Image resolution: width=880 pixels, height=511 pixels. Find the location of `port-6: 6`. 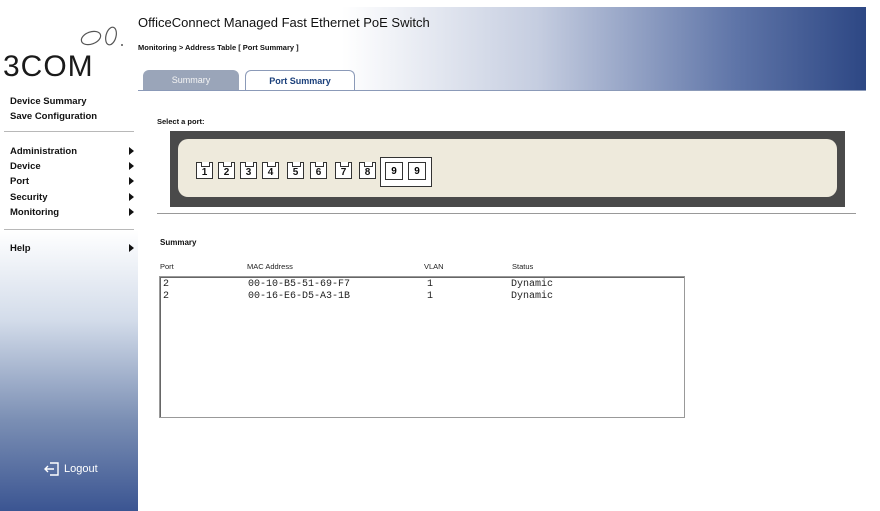

port-6: 6 is located at coordinates (318, 170).